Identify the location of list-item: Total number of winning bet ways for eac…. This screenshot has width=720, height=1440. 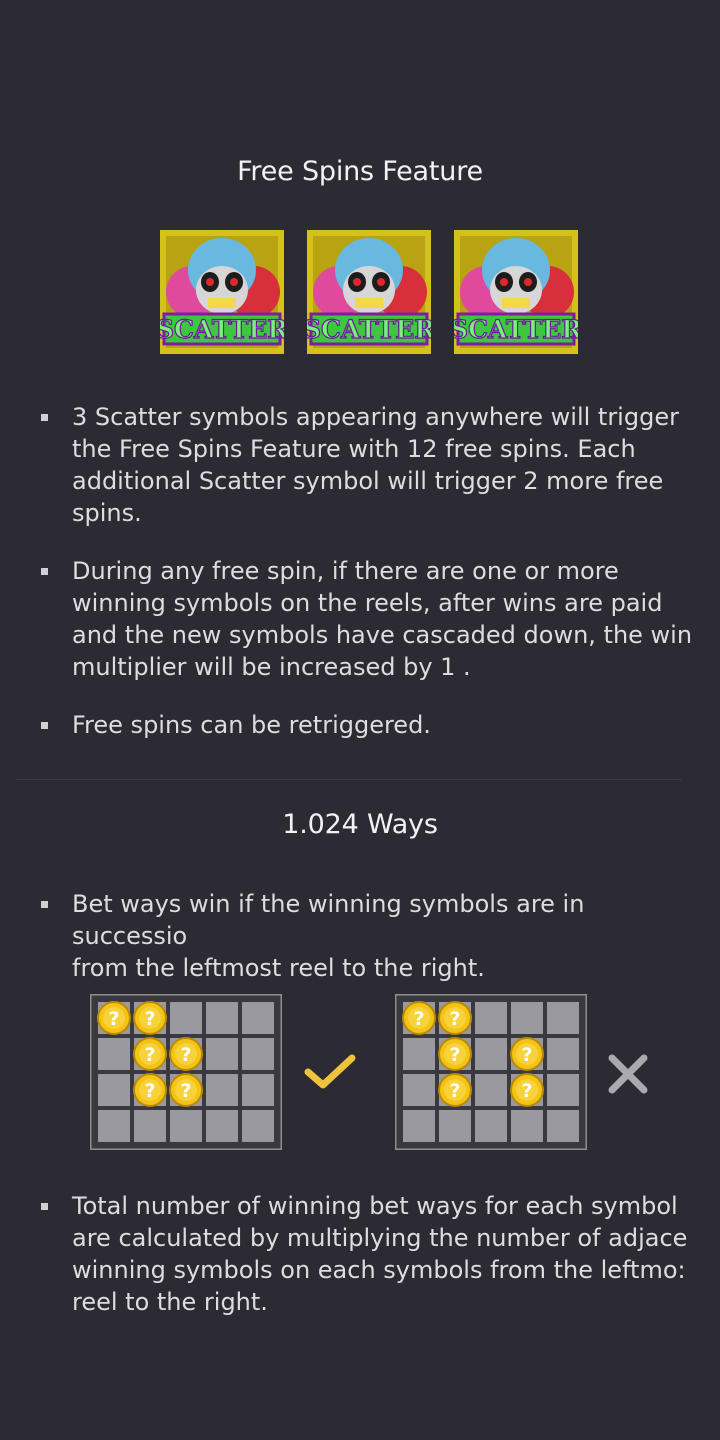
(360, 1254).